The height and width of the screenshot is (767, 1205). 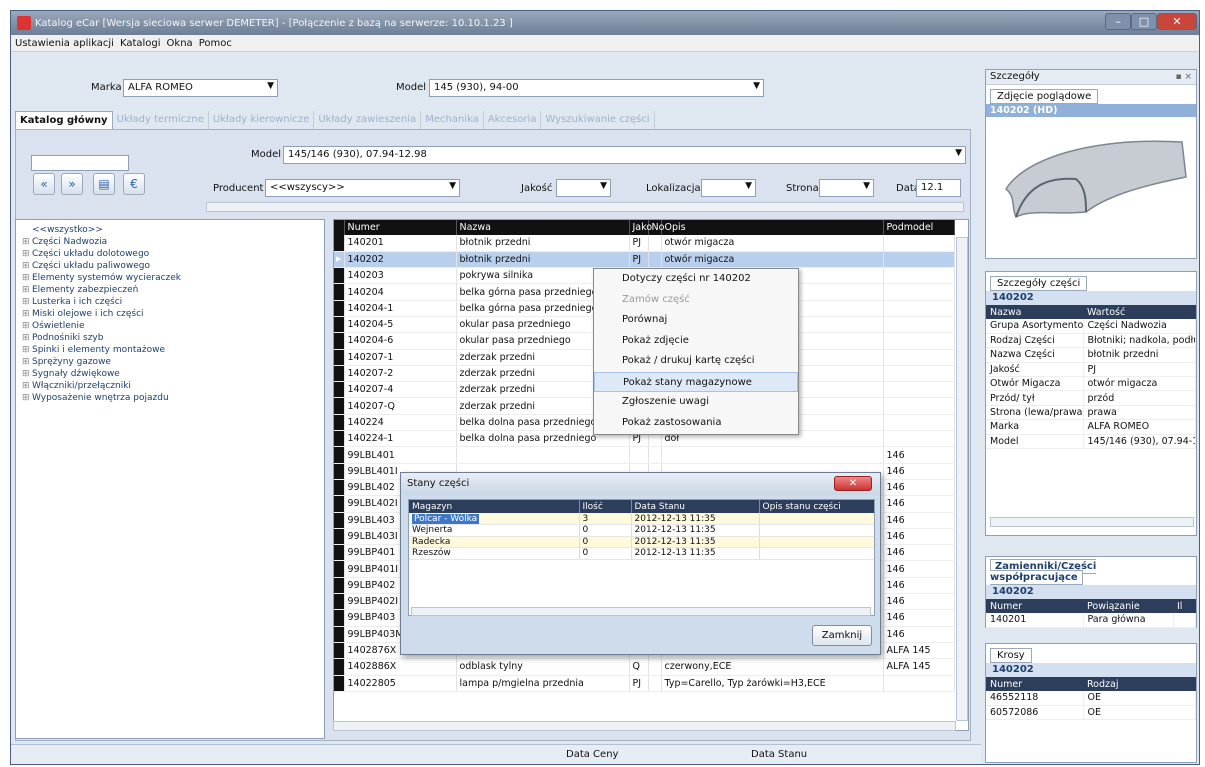 I want to click on tree-item: <<wszystko>>, so click(x=170, y=230).